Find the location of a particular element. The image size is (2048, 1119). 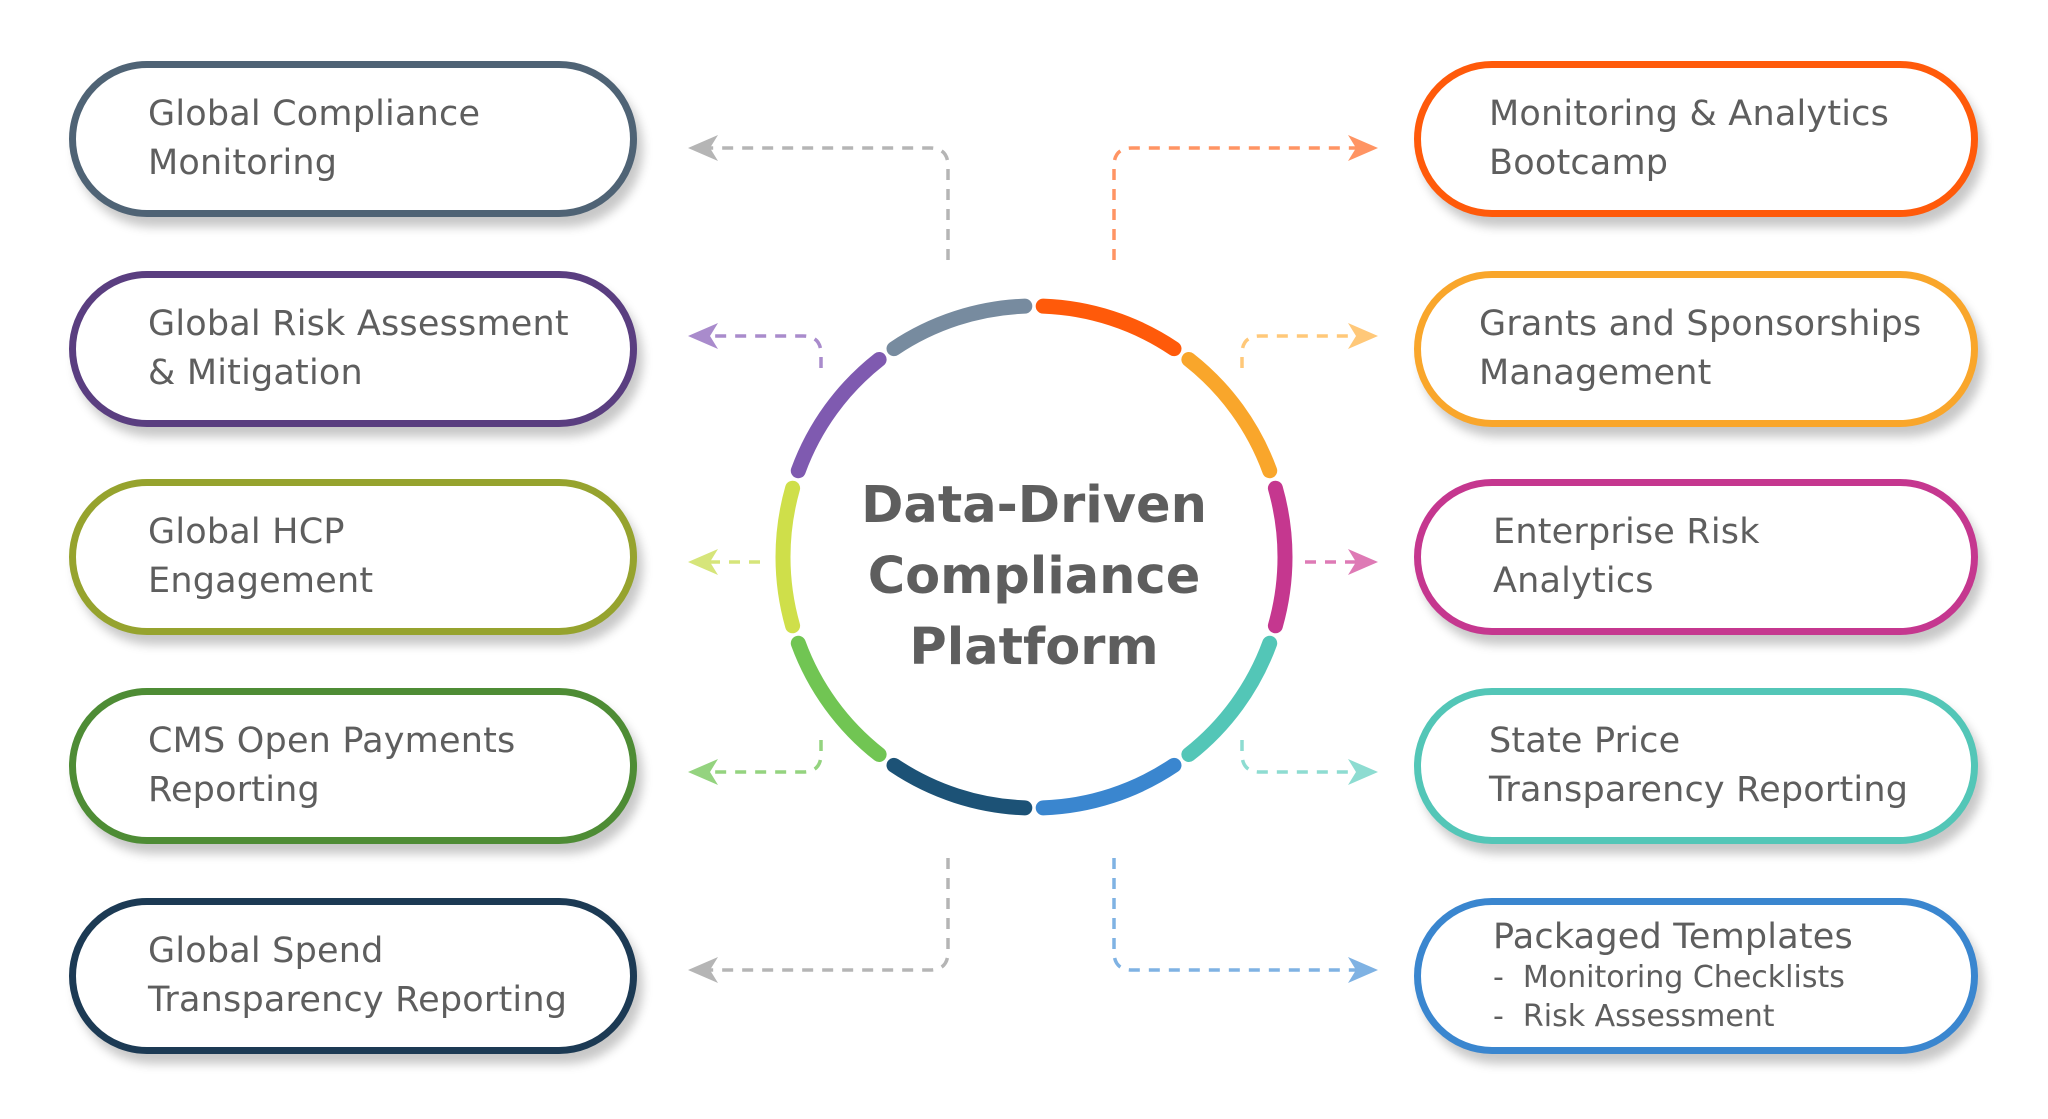

item-monitoring-analytics-bootcamp: Monitoring & Analytics Bootcamp is located at coordinates (1696, 139).